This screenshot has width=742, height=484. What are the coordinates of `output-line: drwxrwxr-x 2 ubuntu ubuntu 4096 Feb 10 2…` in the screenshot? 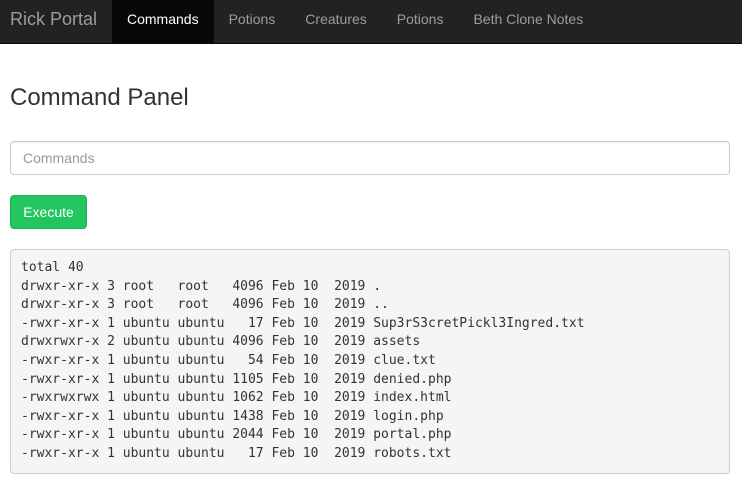 It's located at (221, 342).